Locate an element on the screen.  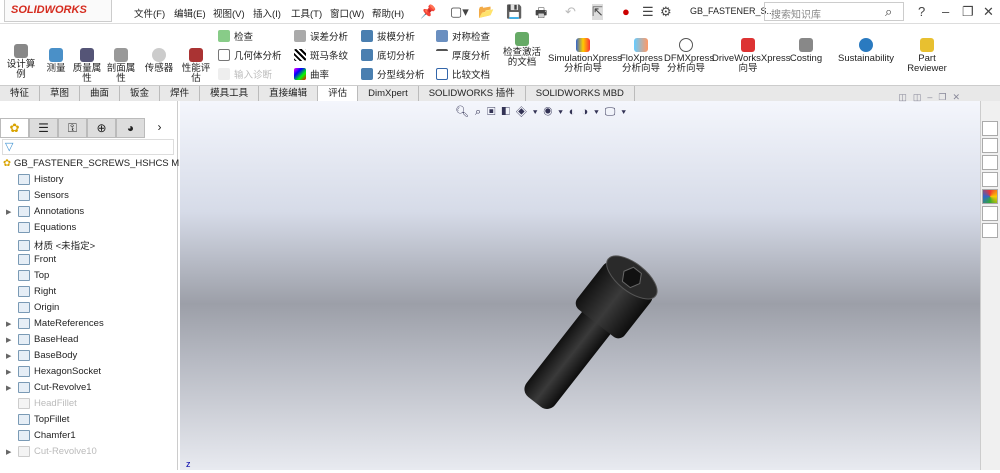
costing-button: Costing is located at coordinates (806, 51).